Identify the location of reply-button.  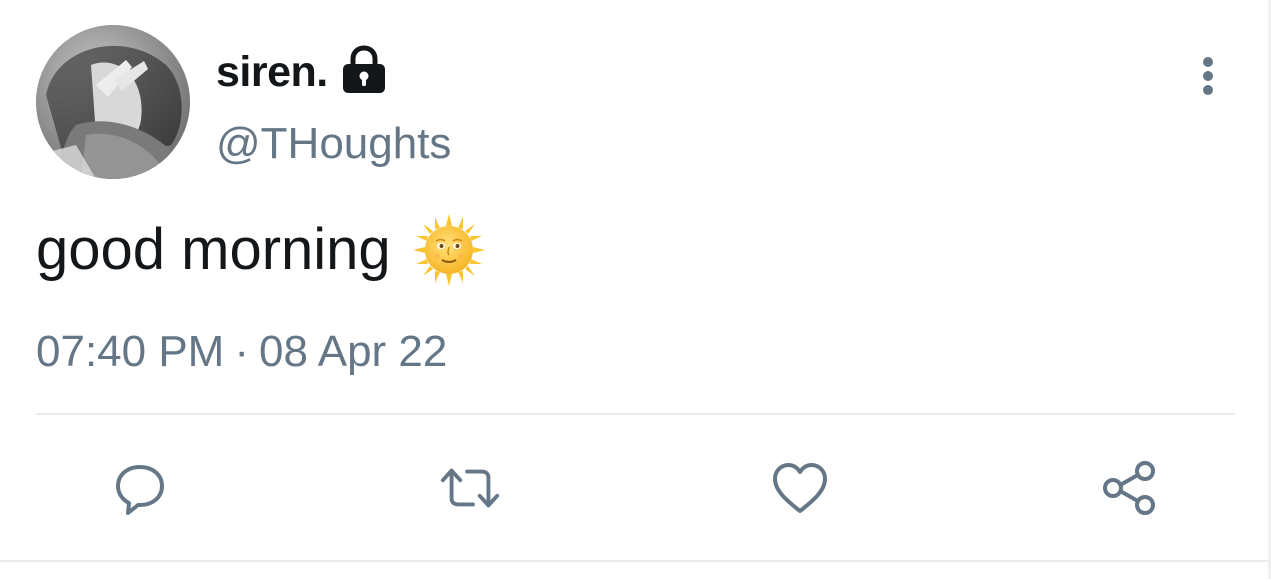
(140, 488).